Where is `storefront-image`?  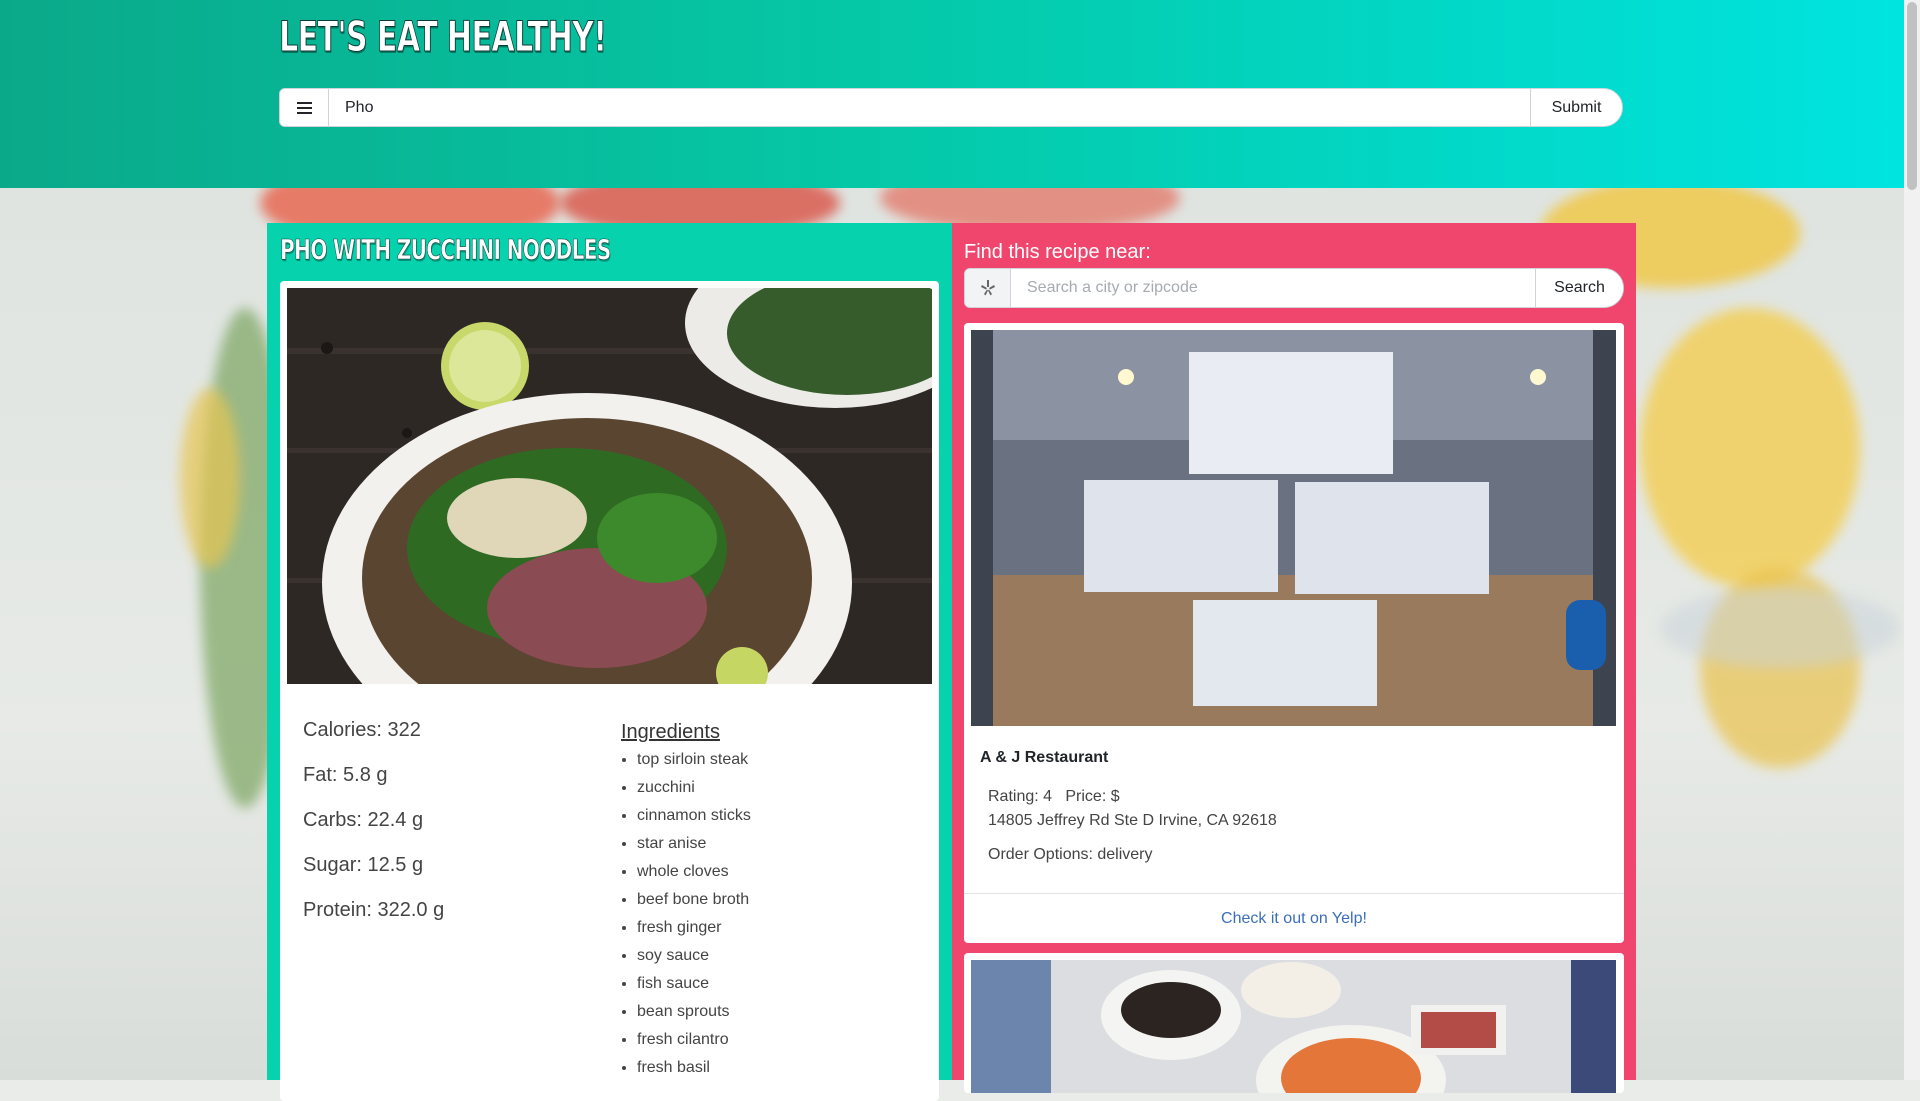
storefront-image is located at coordinates (1293, 528).